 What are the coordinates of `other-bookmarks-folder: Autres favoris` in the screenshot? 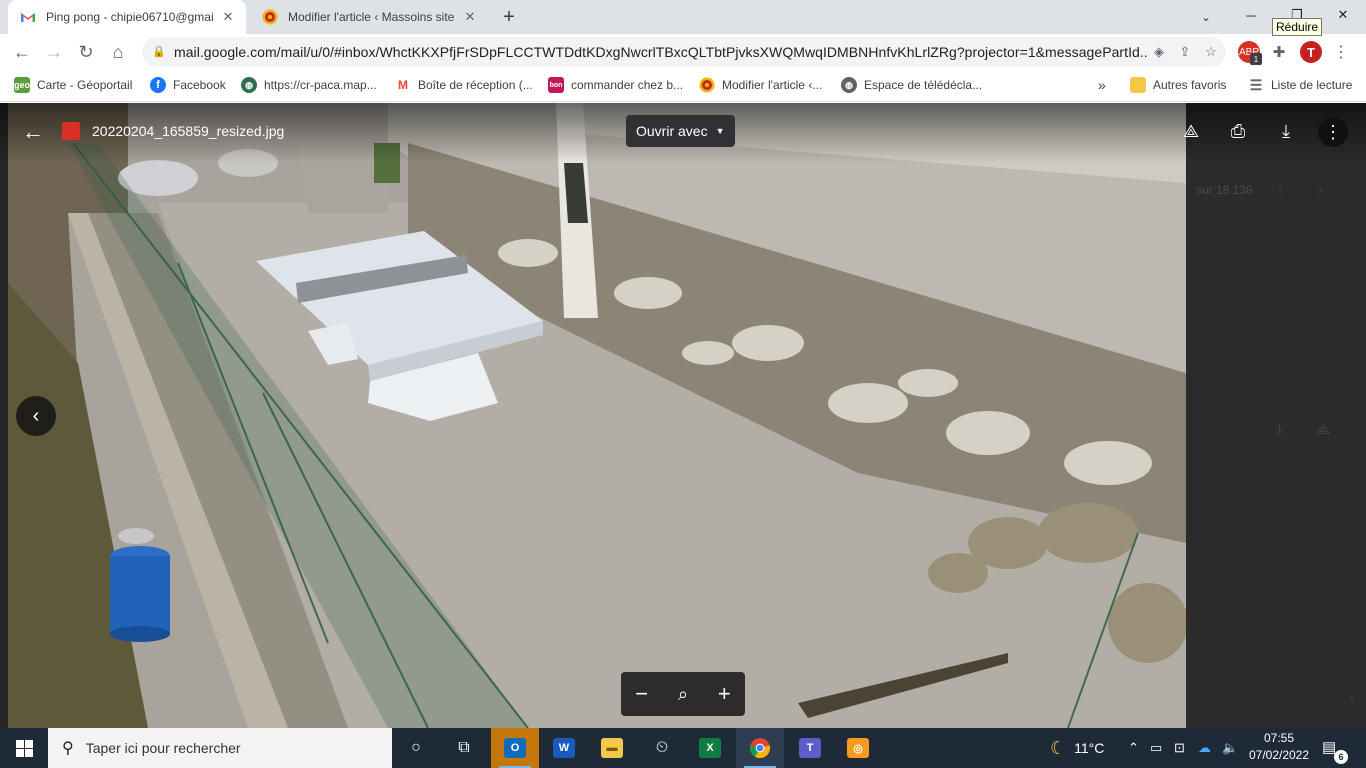 It's located at (1178, 85).